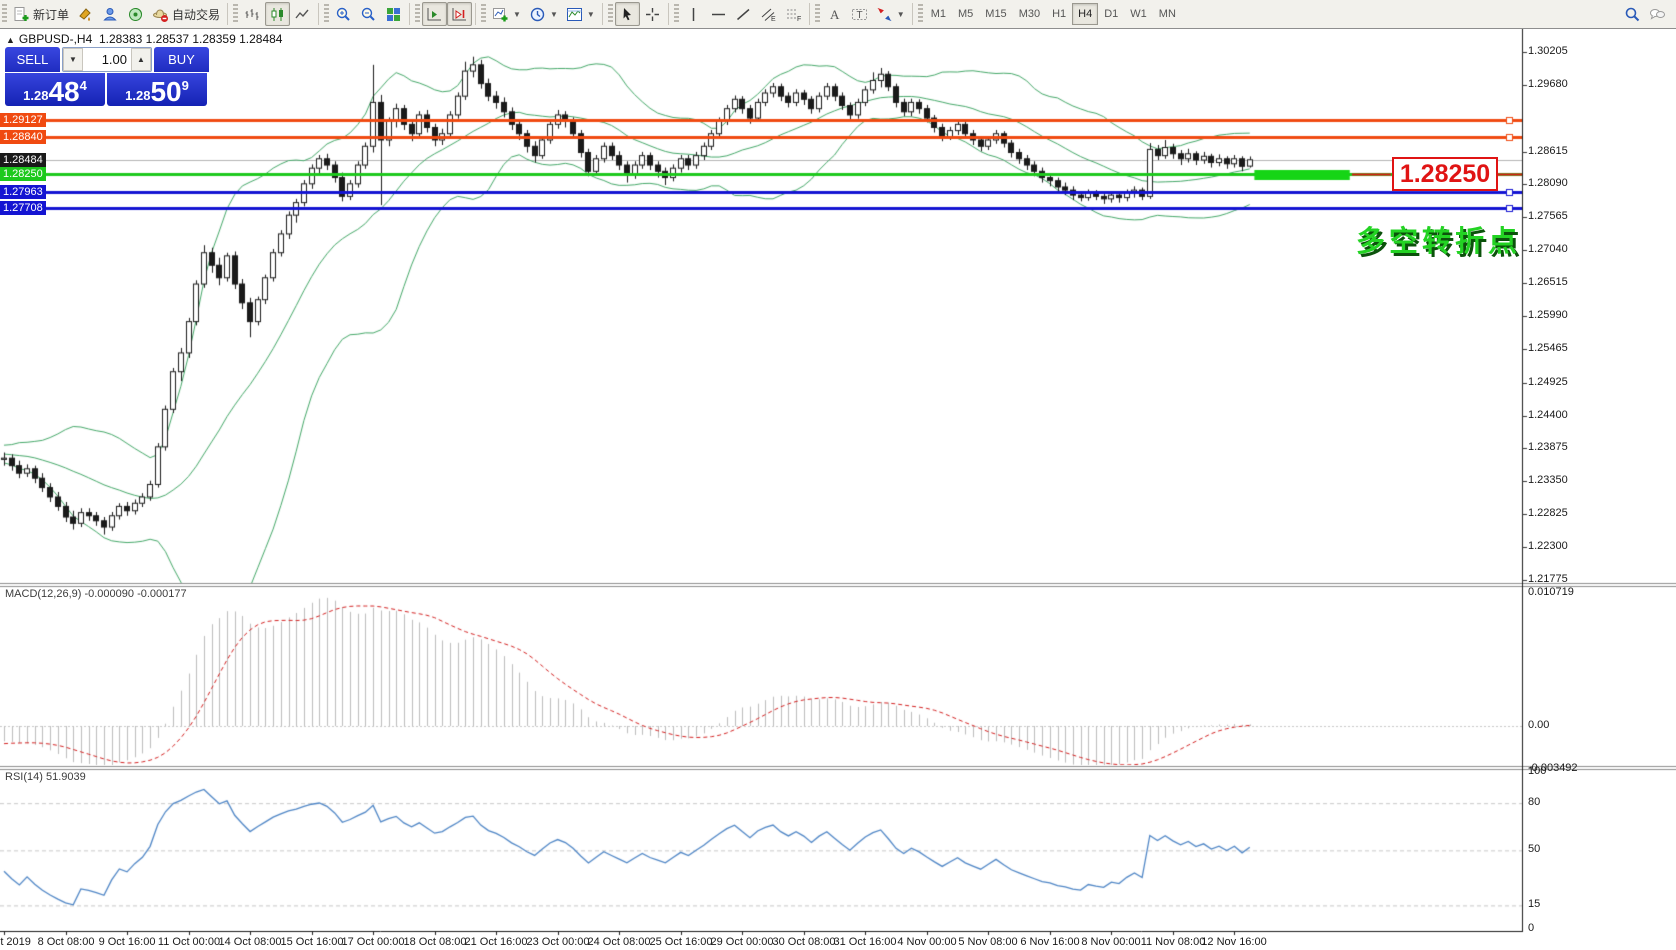 The image size is (1676, 950). Describe the element at coordinates (799, 19) in the screenshot. I see `svg-text: F` at that location.